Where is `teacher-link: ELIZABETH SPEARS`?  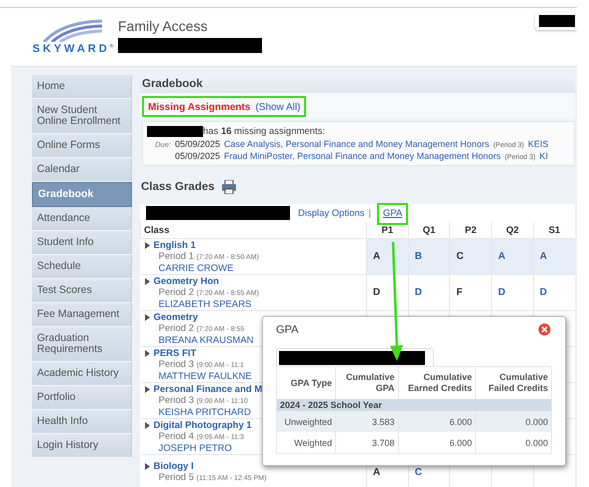 teacher-link: ELIZABETH SPEARS is located at coordinates (205, 304).